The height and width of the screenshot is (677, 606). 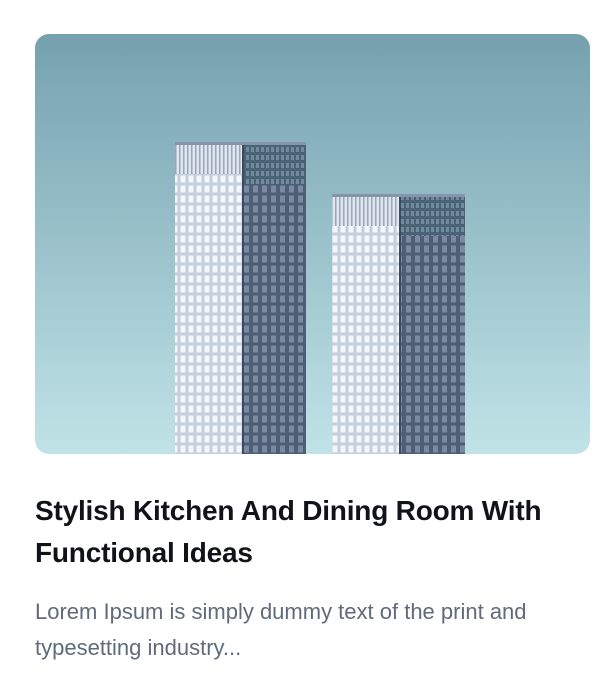 I want to click on left-tower, so click(x=240, y=298).